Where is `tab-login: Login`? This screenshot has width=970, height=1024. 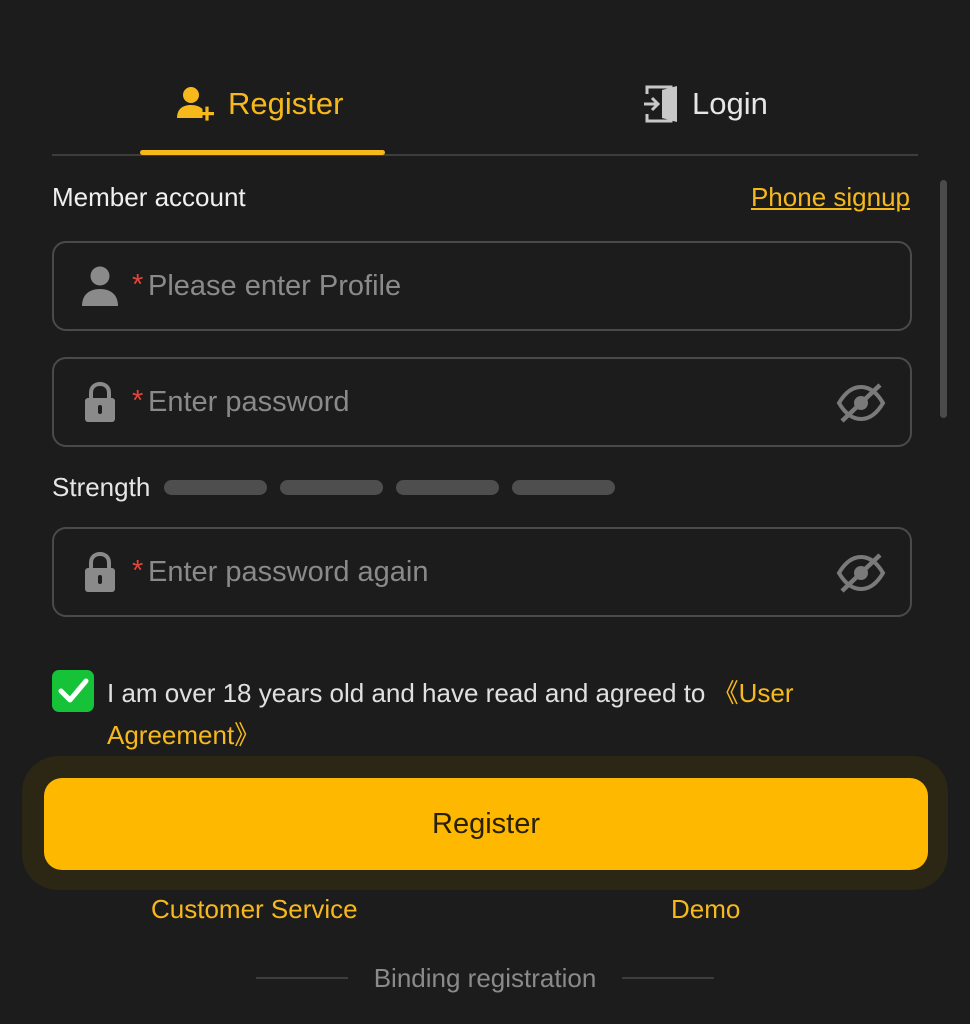 tab-login: Login is located at coordinates (706, 104).